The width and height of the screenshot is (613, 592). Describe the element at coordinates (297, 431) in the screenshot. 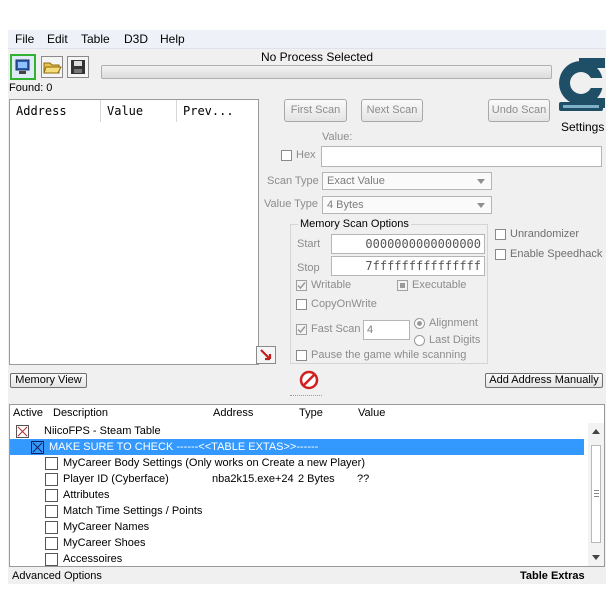

I see `table-row: NiicoFPS - Steam Table` at that location.